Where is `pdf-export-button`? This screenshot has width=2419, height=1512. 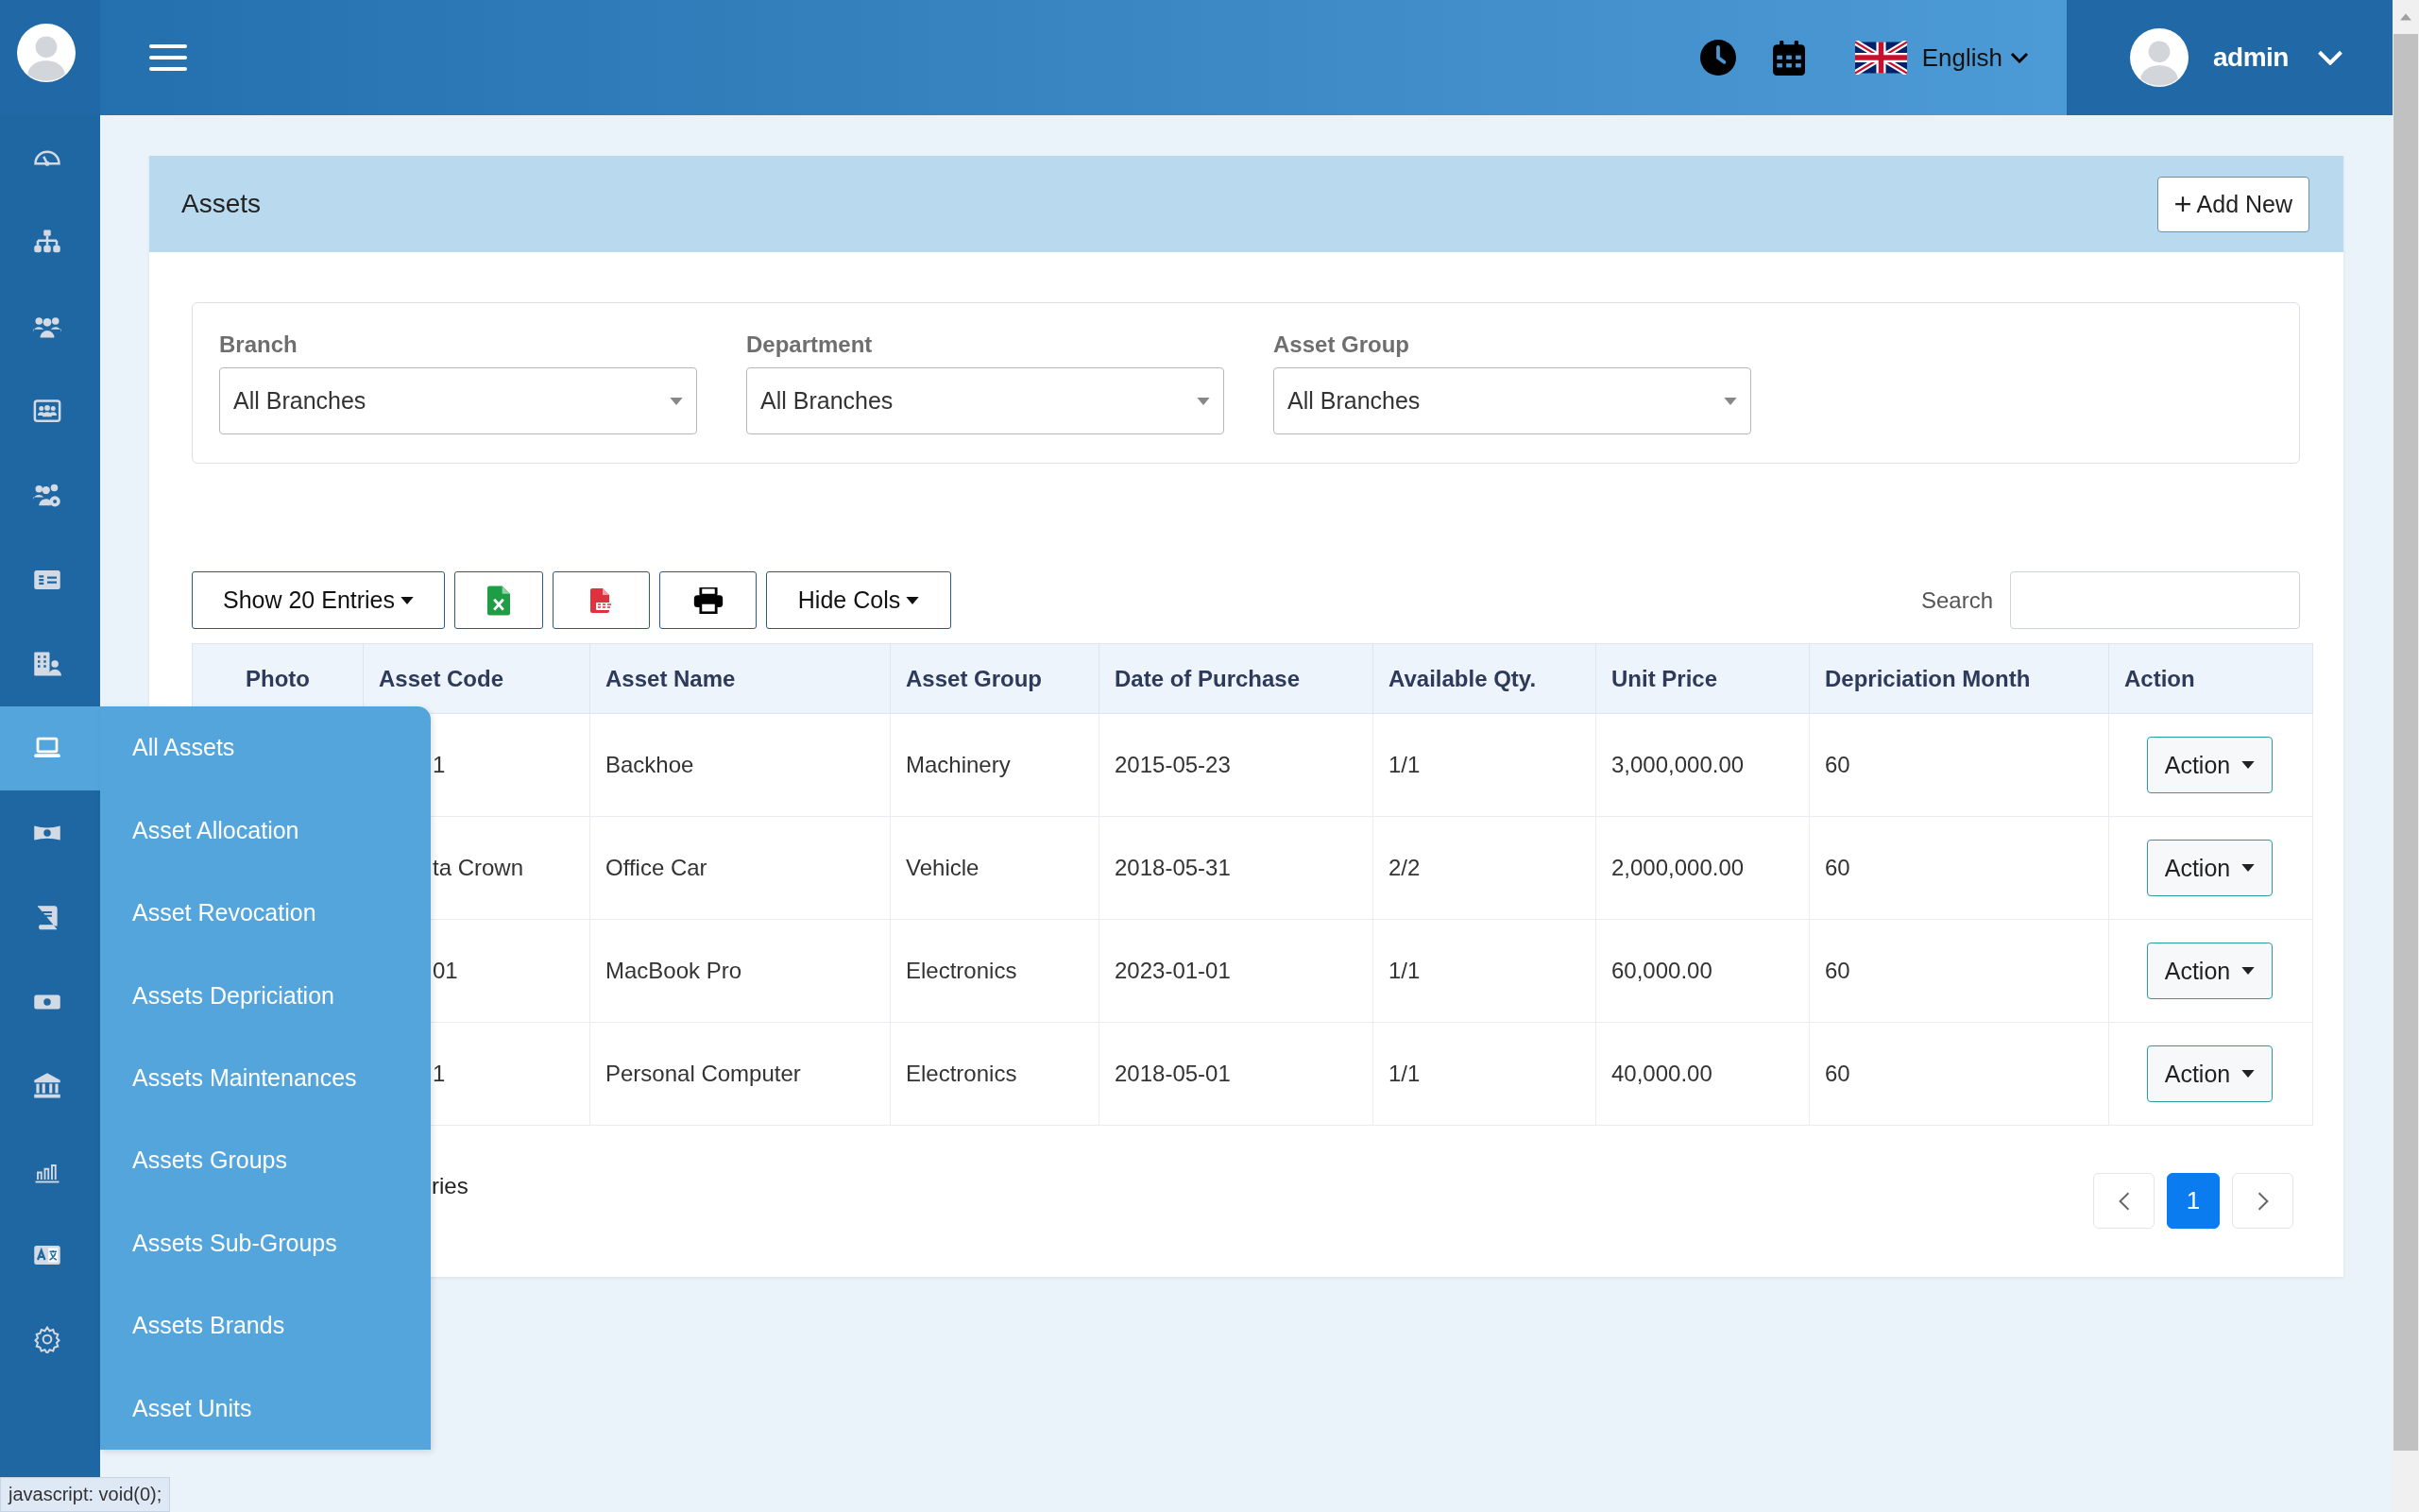
pdf-export-button is located at coordinates (601, 600).